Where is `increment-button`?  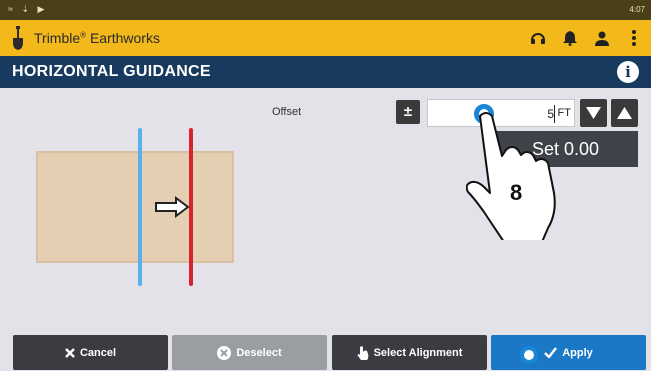 increment-button is located at coordinates (624, 113).